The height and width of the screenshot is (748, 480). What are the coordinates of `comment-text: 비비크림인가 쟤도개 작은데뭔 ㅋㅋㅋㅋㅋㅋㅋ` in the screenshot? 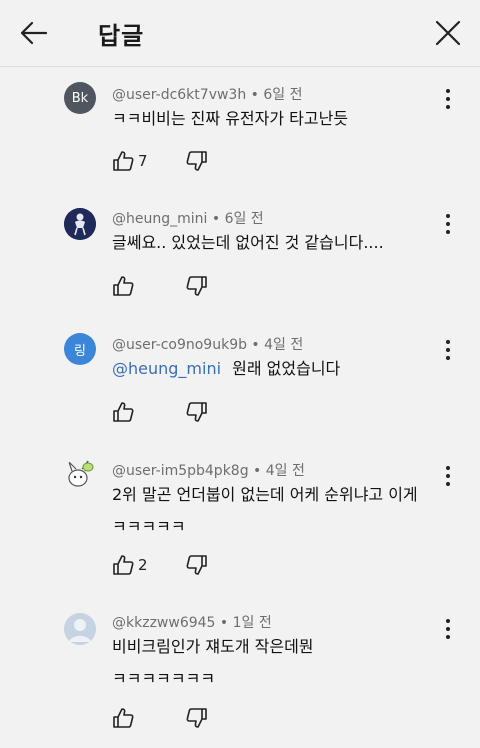 It's located at (213, 663).